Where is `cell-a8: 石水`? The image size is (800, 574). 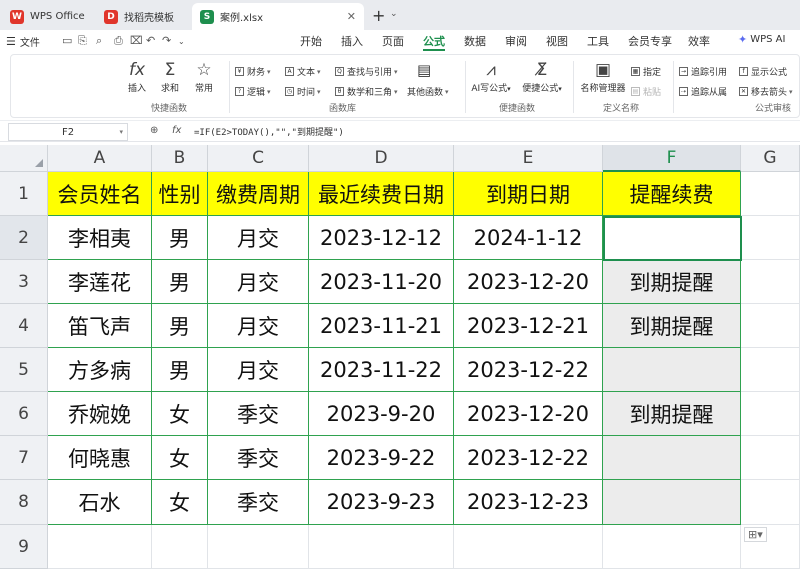
cell-a8: 石水 is located at coordinates (100, 502).